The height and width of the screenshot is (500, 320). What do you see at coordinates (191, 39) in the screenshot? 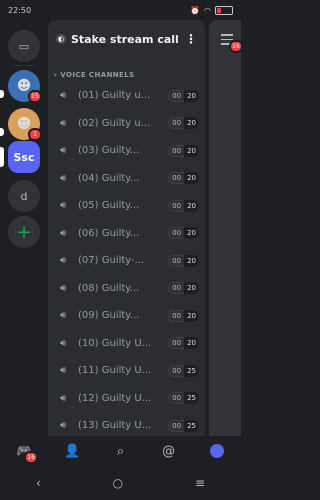
I see `more-options-icon: ⋮` at bounding box center [191, 39].